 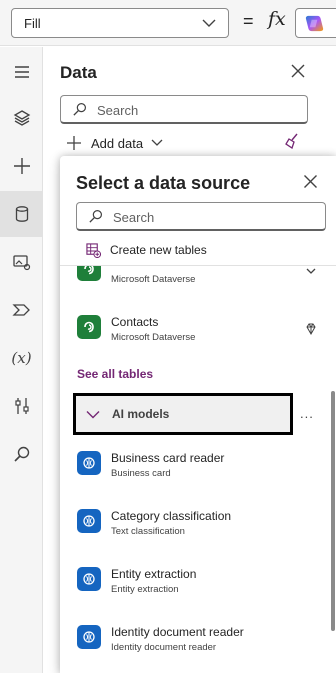 I want to click on rail-insert, so click(x=21, y=166).